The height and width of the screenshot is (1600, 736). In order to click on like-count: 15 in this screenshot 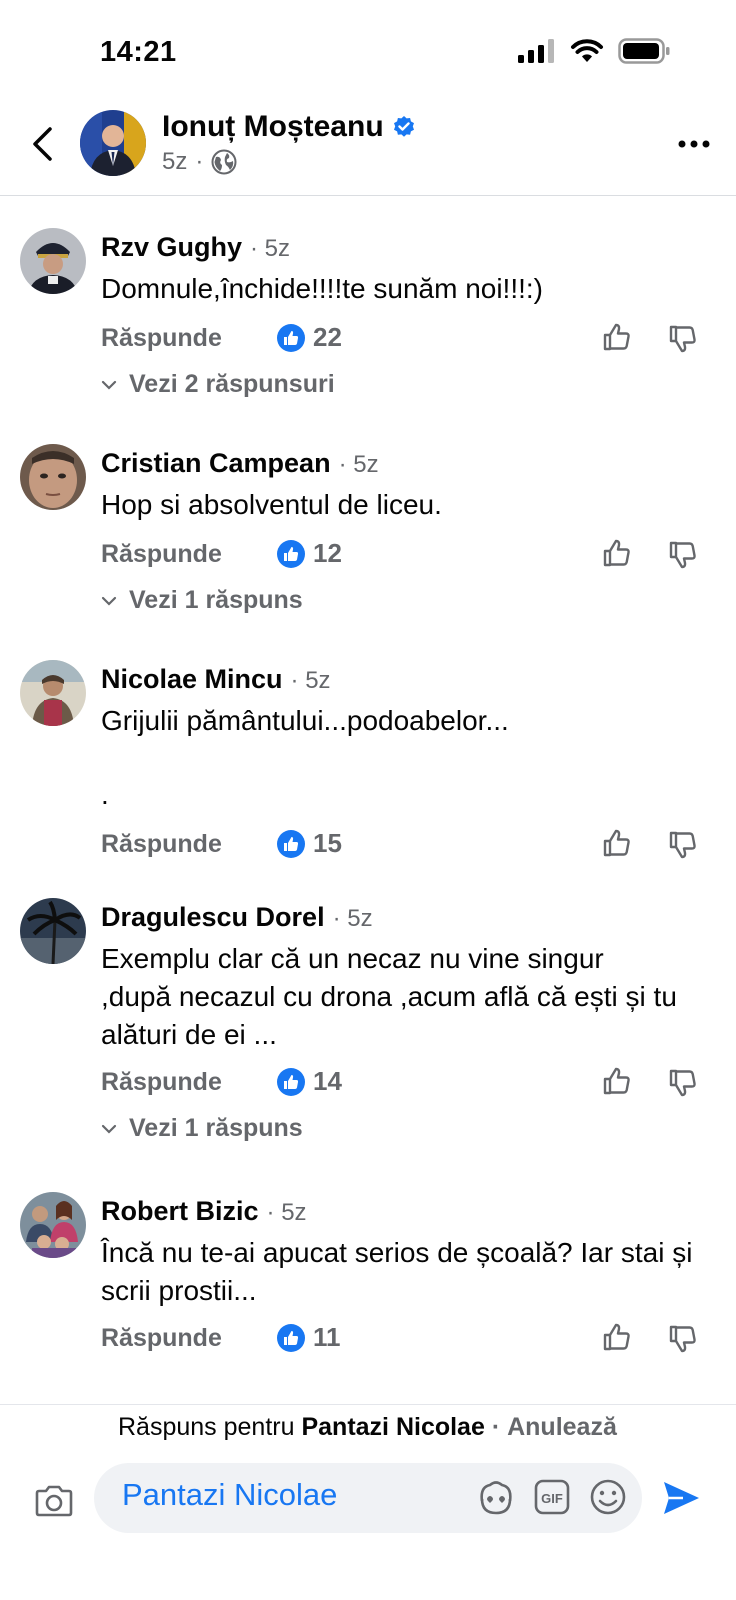, I will do `click(327, 843)`.